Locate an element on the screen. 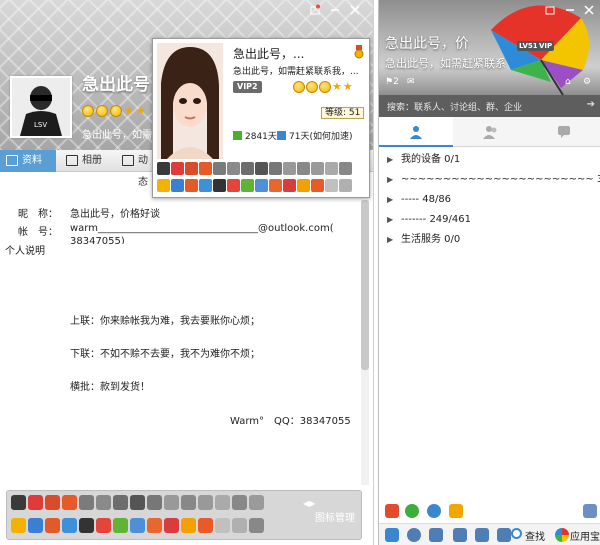 The width and height of the screenshot is (600, 545). tab-album: 相册 is located at coordinates (88, 161).